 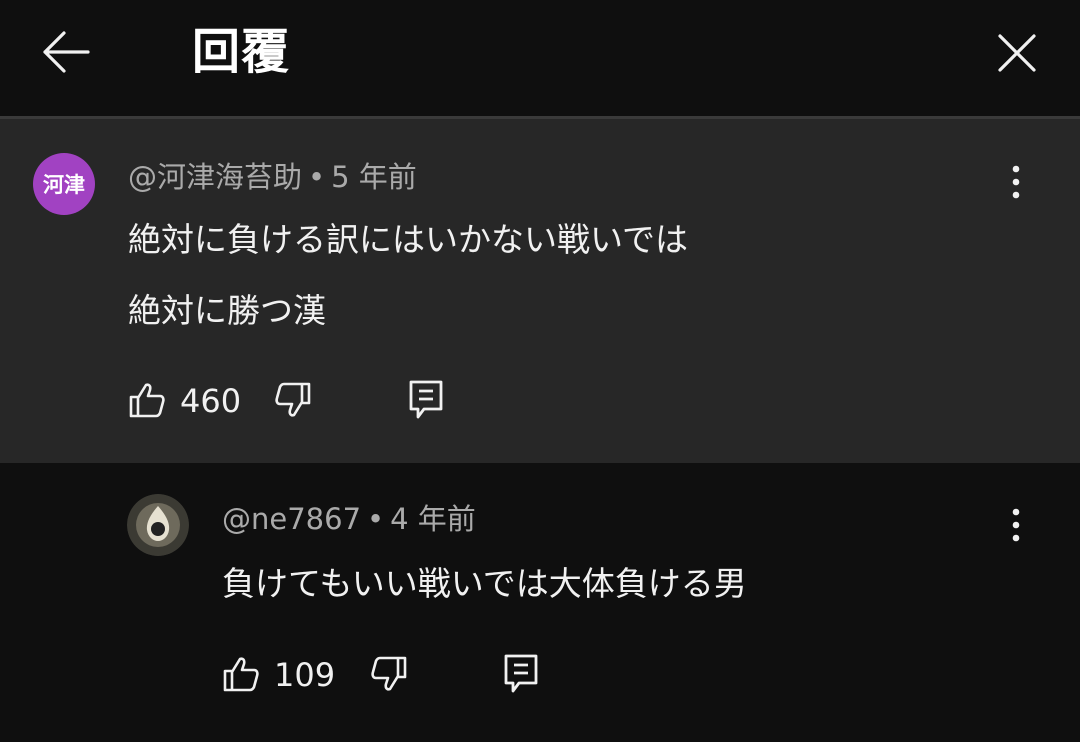 I want to click on reply-more-options-button, so click(x=1016, y=525).